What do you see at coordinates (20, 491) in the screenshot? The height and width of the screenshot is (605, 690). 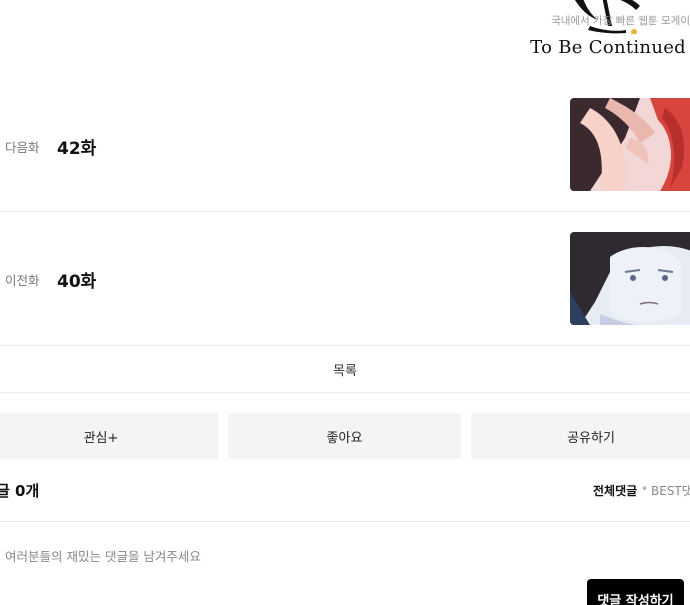 I see `comment-count: 글 0개` at bounding box center [20, 491].